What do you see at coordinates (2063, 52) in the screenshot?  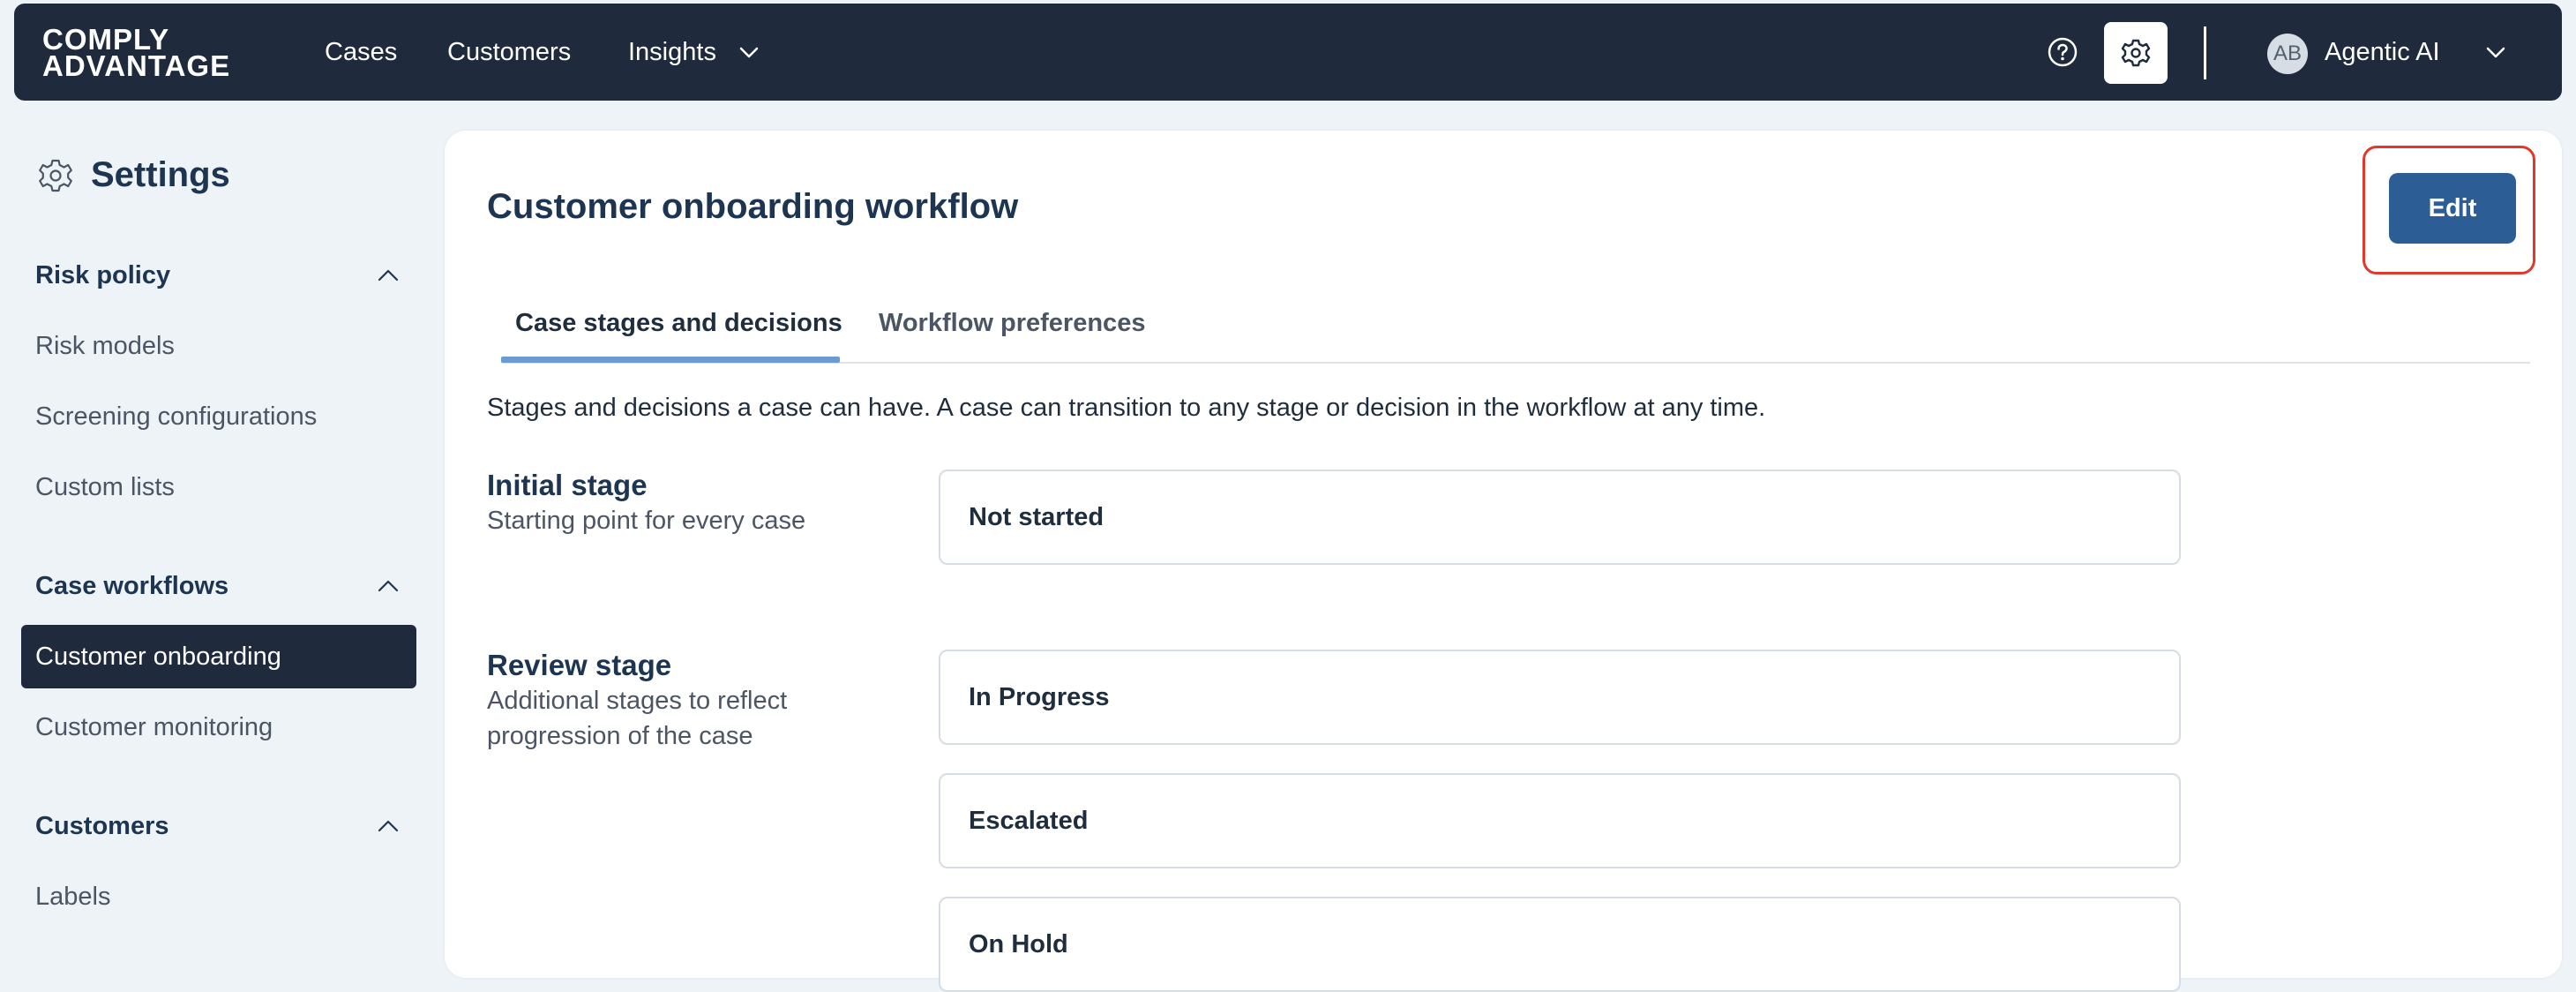 I see `help-icon` at bounding box center [2063, 52].